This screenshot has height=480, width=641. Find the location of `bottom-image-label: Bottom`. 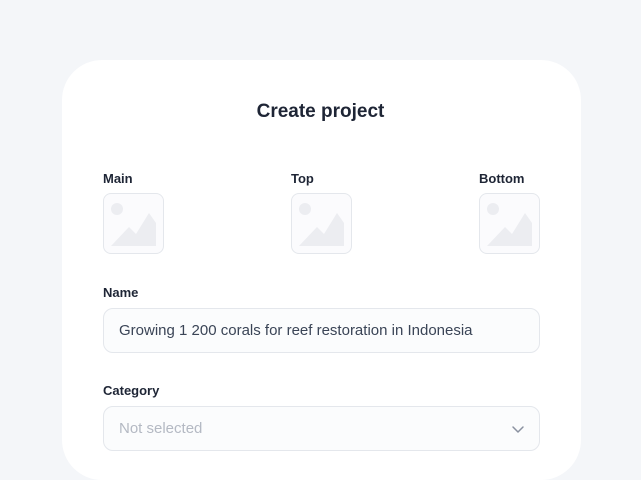

bottom-image-label: Bottom is located at coordinates (502, 178).